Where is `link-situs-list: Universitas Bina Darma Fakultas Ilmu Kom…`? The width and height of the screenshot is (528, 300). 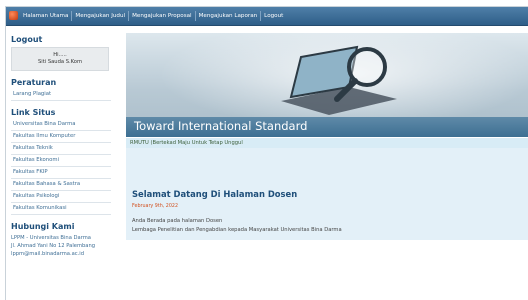
link-situs-list: Universitas Bina Darma Fakultas Ilmu Kom… is located at coordinates (61, 167).